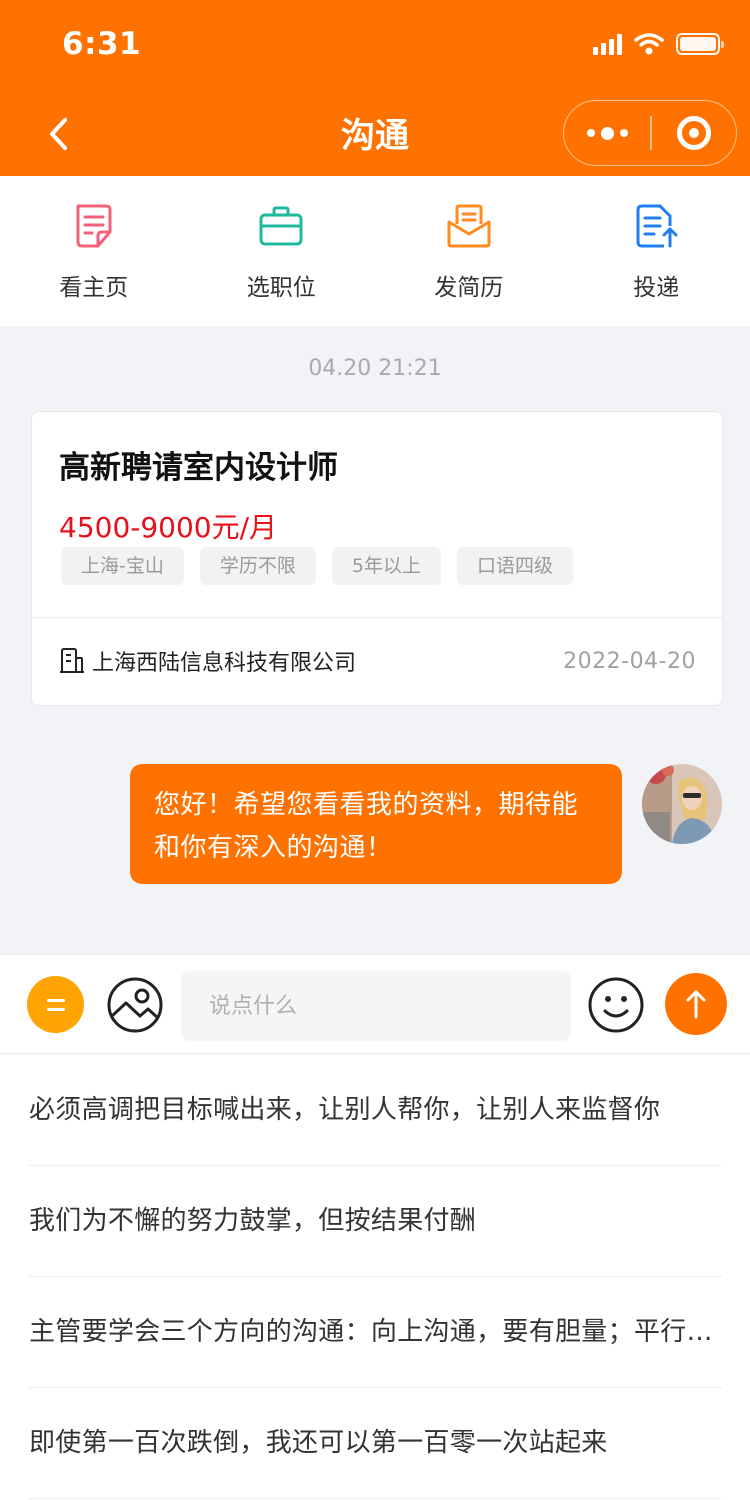 This screenshot has width=750, height=1500. I want to click on quick-phrase-toggle-button, so click(55, 1004).